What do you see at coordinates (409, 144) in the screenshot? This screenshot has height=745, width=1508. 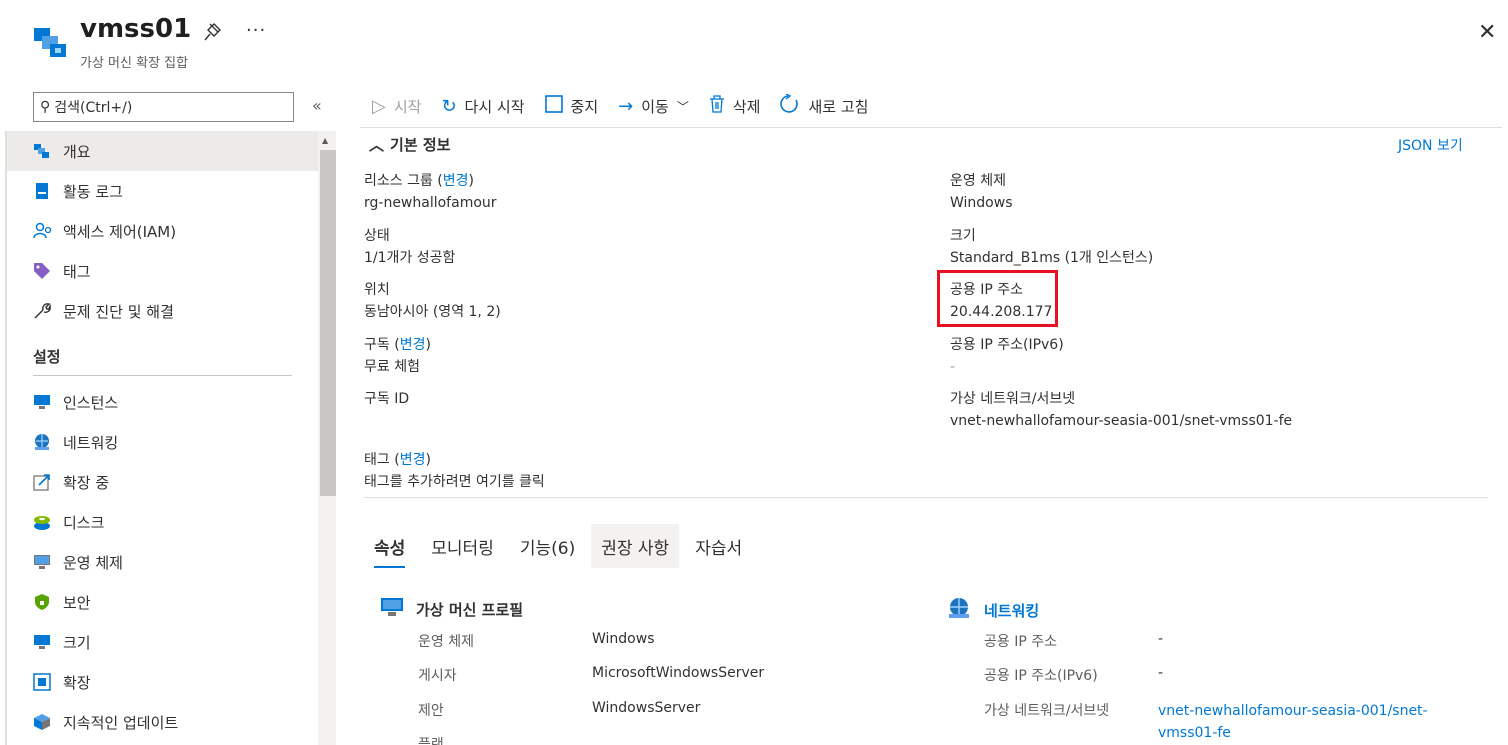 I see `essentials-toggle: ︿ 기본 정보` at bounding box center [409, 144].